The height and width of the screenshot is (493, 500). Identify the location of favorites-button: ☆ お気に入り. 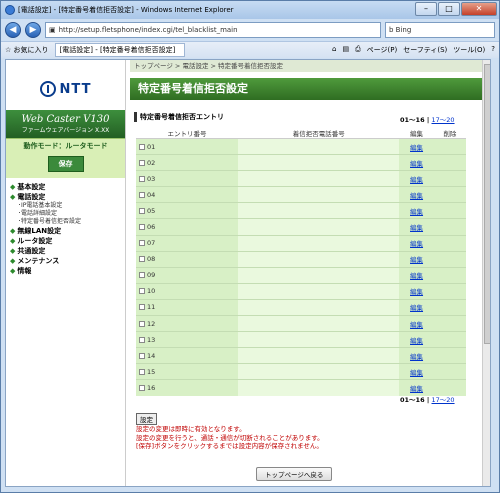
(27, 50).